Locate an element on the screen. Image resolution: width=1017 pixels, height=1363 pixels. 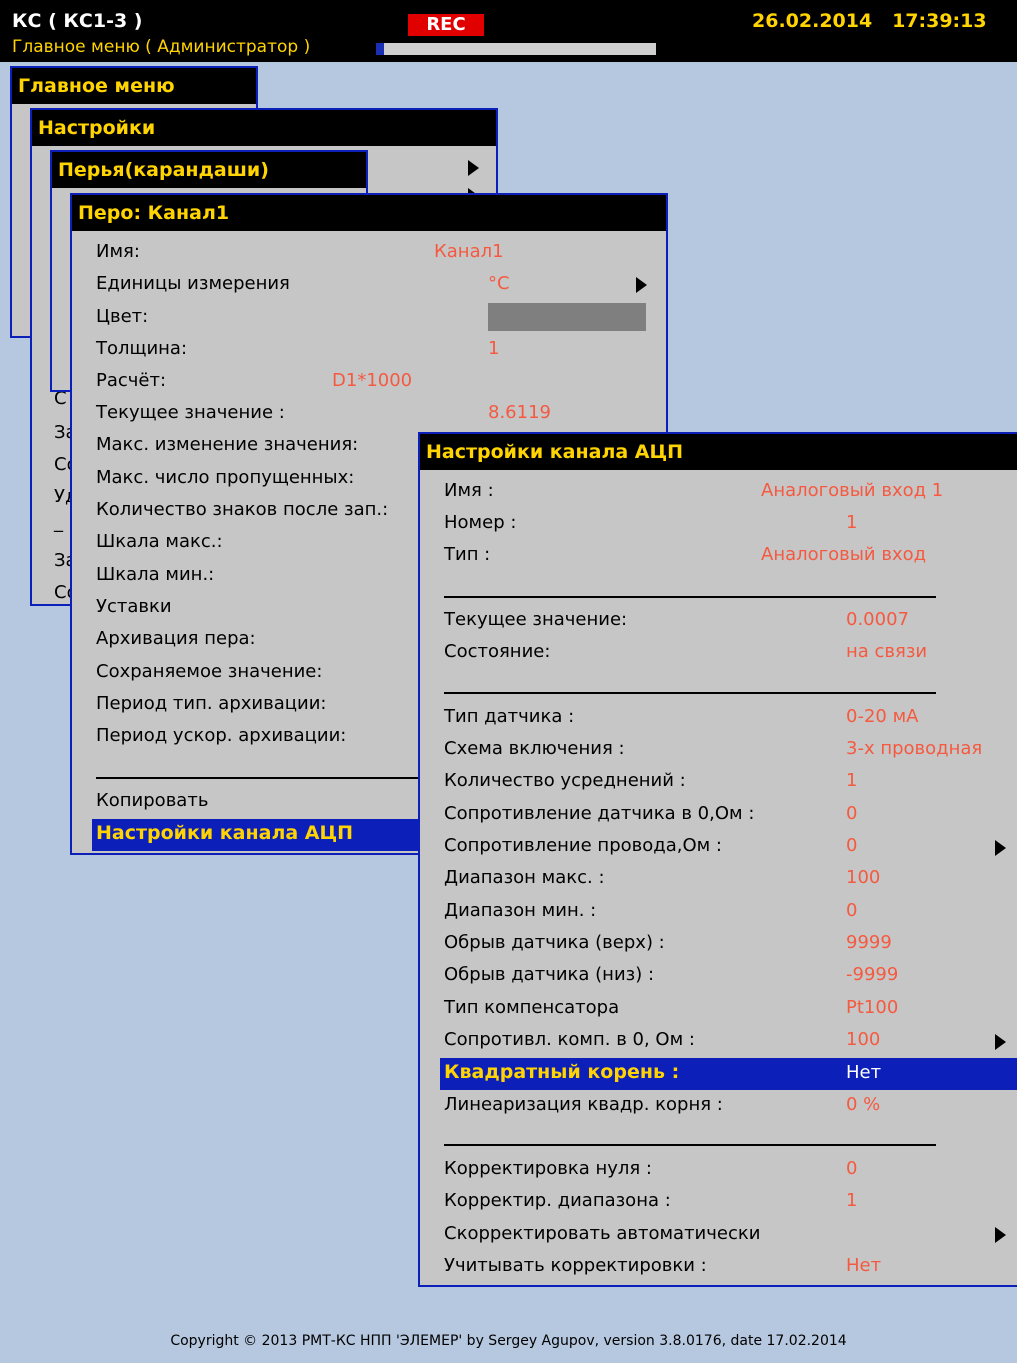
pen-thickness-value: 1 is located at coordinates (494, 348).